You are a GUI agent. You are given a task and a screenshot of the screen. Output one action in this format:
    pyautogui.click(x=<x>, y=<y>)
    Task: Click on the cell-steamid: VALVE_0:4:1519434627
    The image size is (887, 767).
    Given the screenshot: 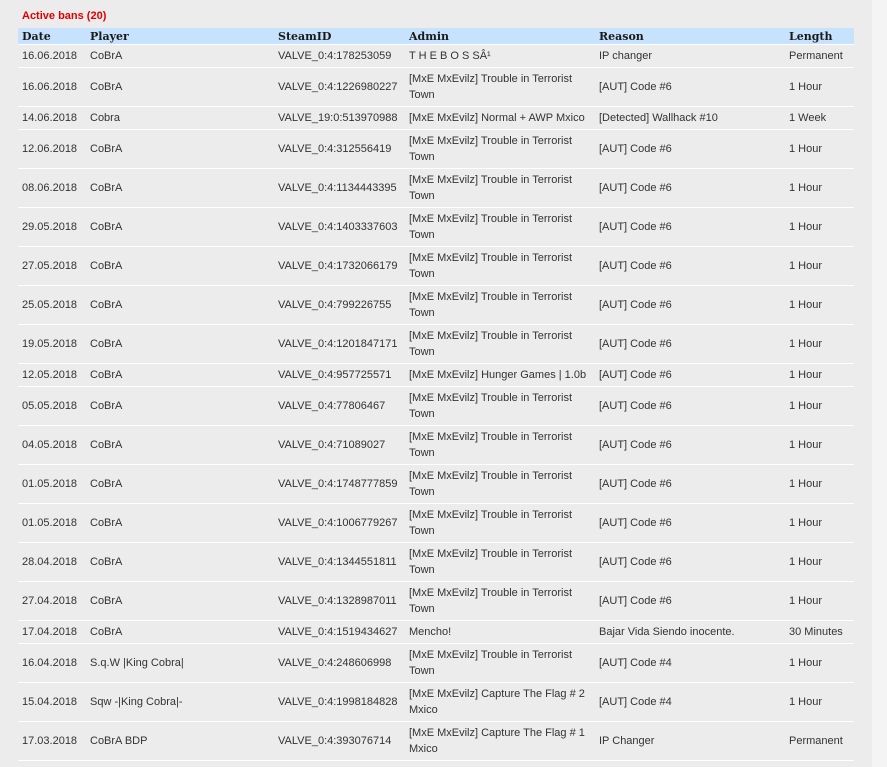 What is the action you would take?
    pyautogui.click(x=339, y=632)
    